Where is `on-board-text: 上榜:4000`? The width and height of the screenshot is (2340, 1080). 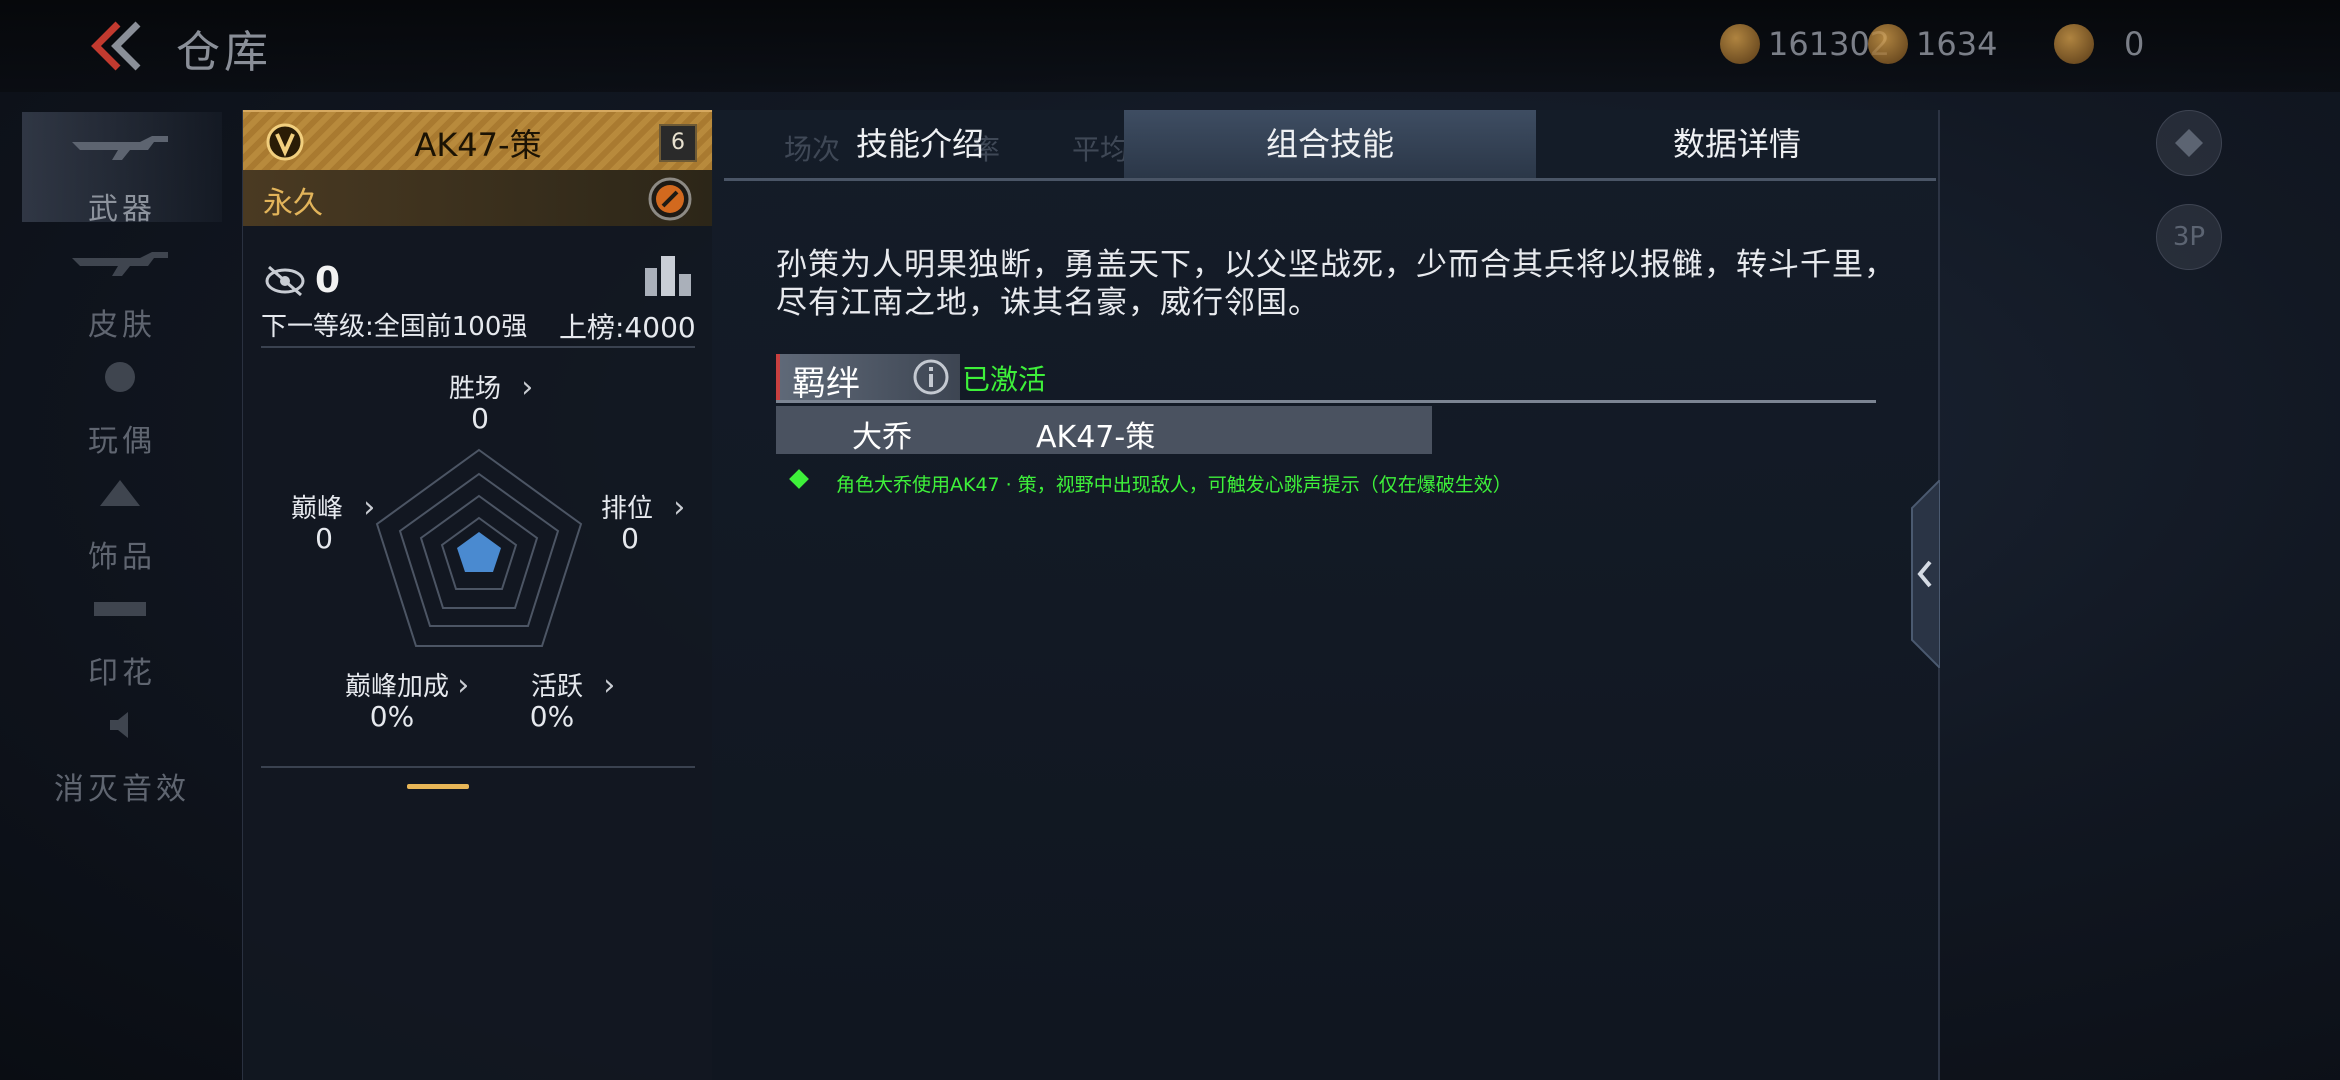
on-board-text: 上榜:4000 is located at coordinates (627, 327).